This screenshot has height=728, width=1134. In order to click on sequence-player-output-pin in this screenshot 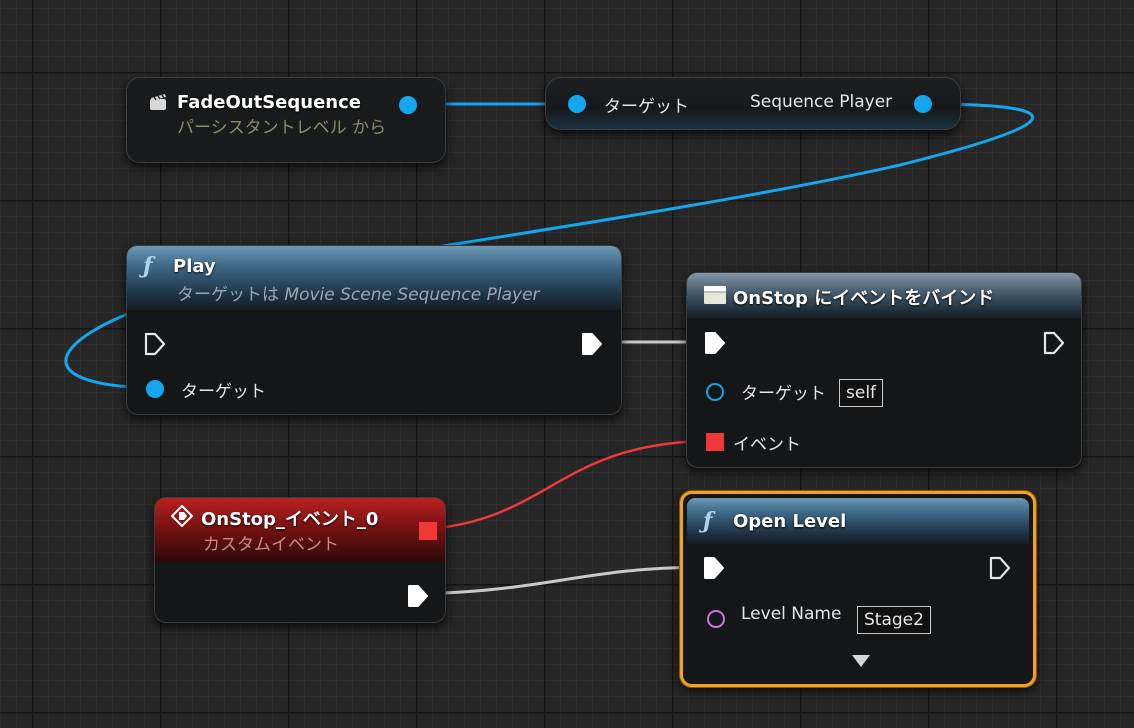, I will do `click(923, 104)`.